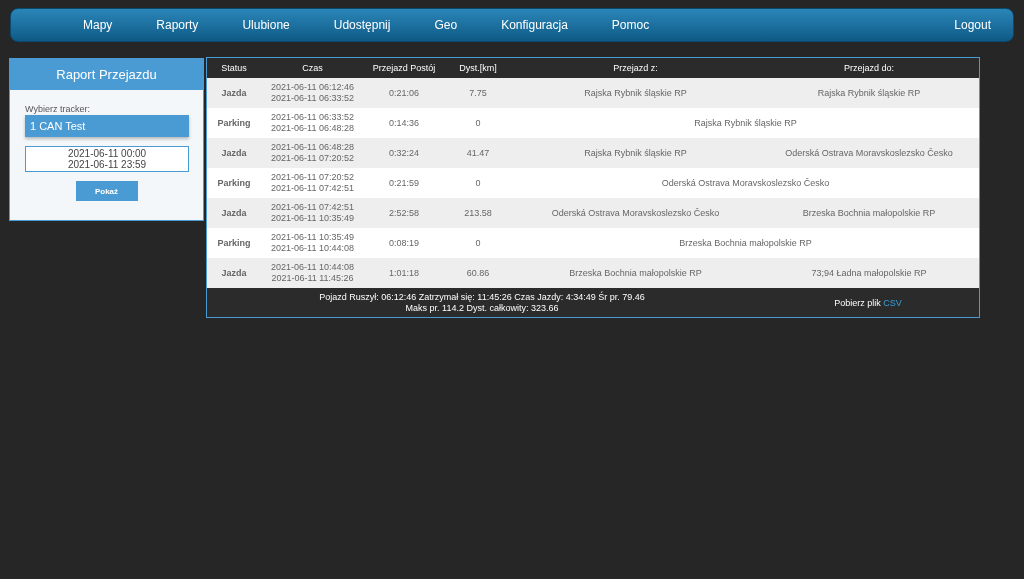 The image size is (1024, 579). Describe the element at coordinates (312, 183) in the screenshot. I see `time-cell: 2021-06-11 07:20:52 2021-06-11 07:42:51` at that location.